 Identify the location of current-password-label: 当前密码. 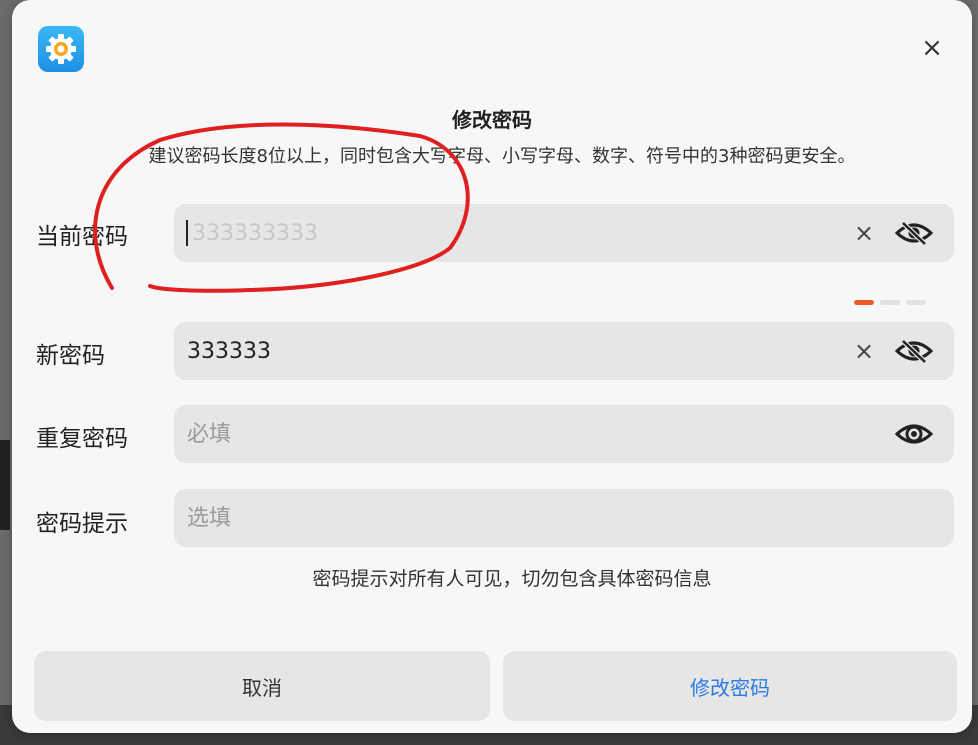
(82, 237).